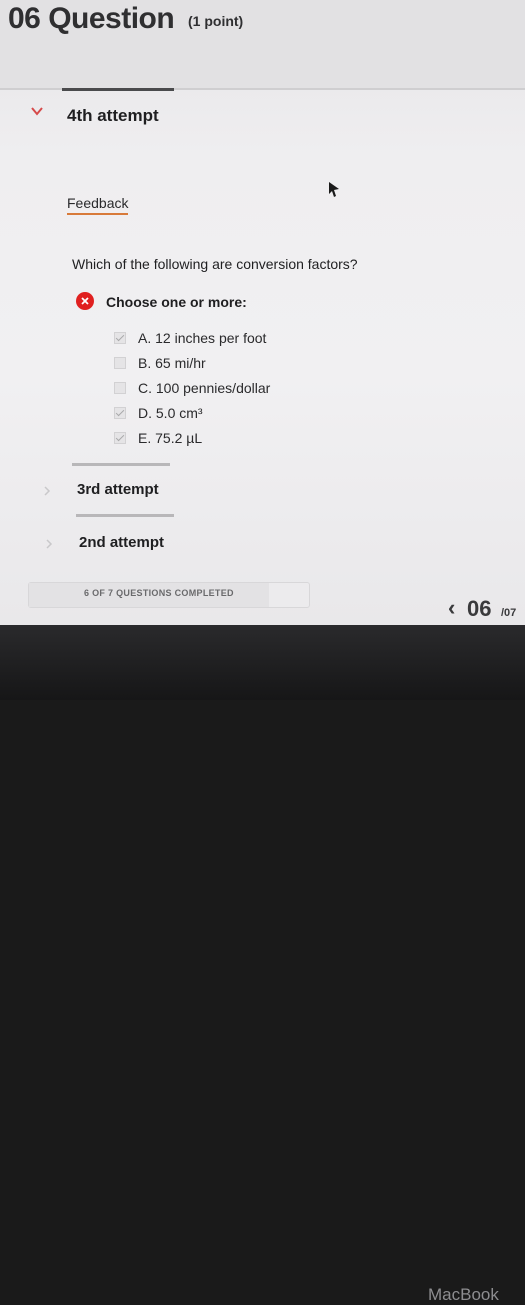 This screenshot has height=1305, width=525. I want to click on option-c-text: 100 pennies/dollar, so click(213, 387).